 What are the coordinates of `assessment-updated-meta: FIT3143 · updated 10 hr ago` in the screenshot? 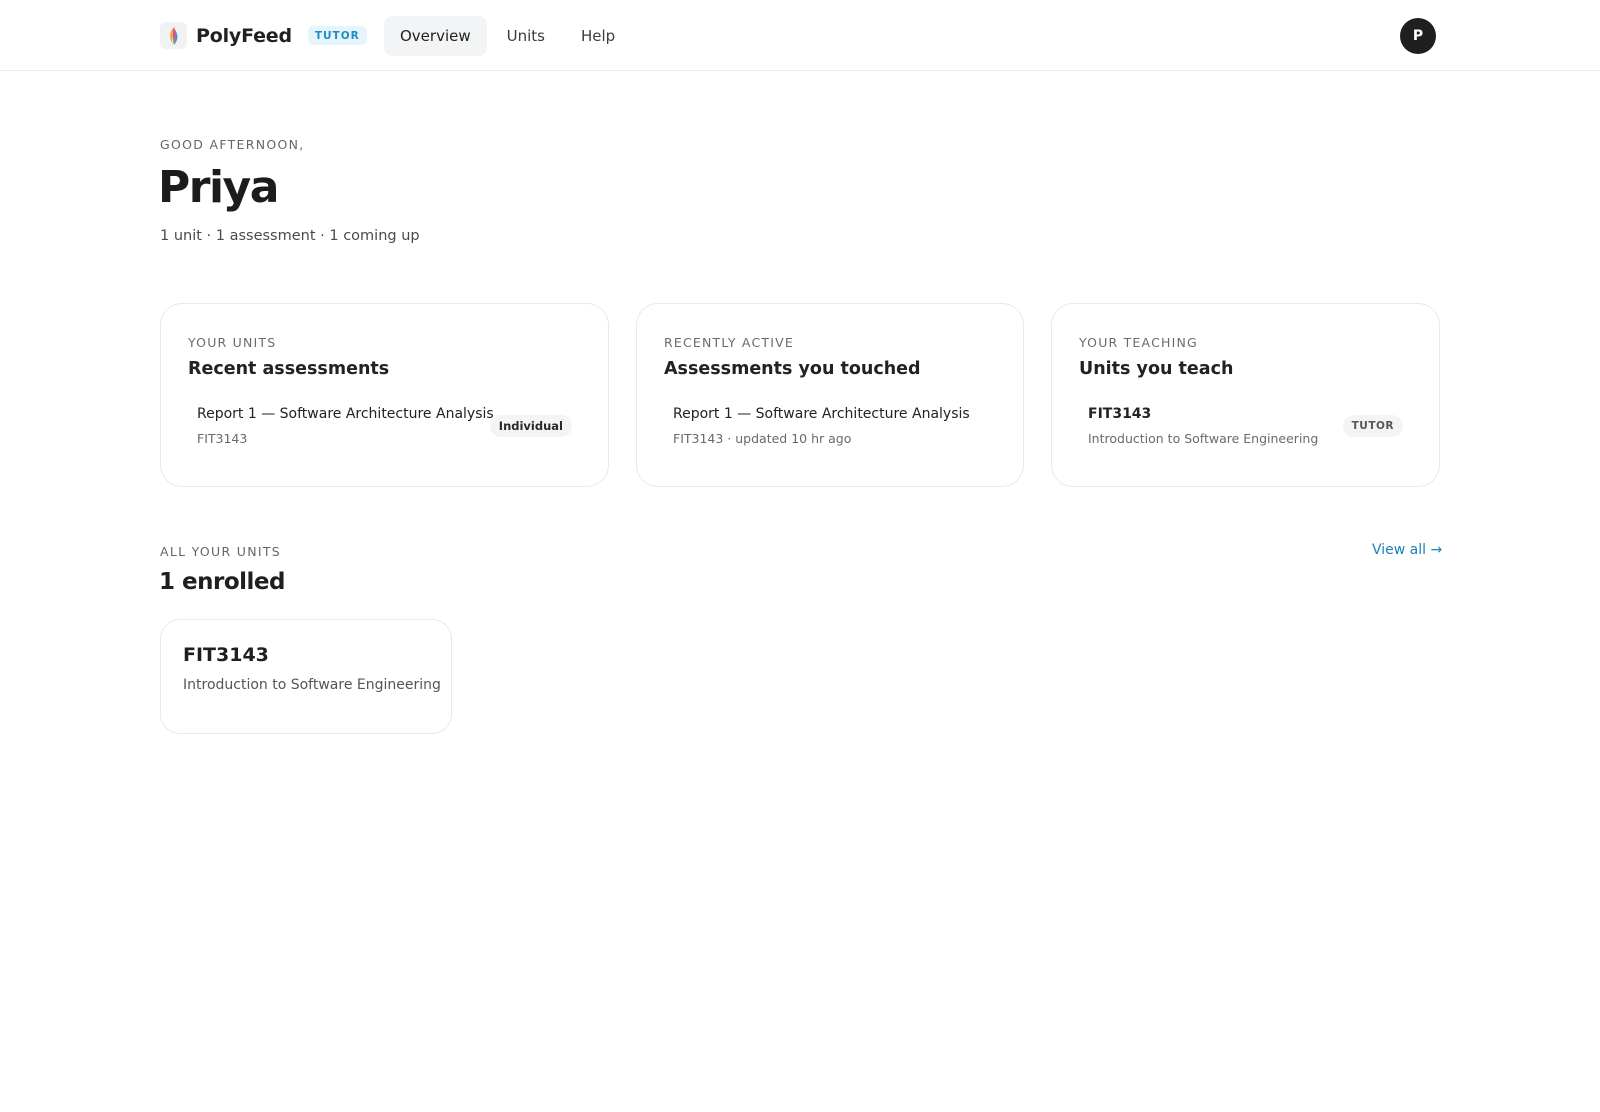 It's located at (762, 438).